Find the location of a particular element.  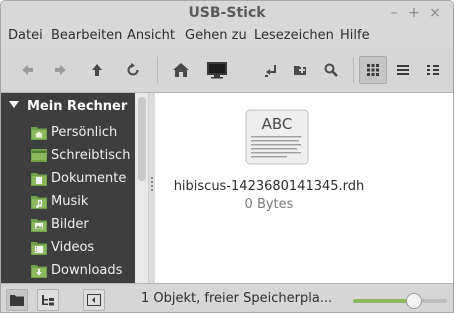

sidebar-item-musik: Musik is located at coordinates (83, 202).